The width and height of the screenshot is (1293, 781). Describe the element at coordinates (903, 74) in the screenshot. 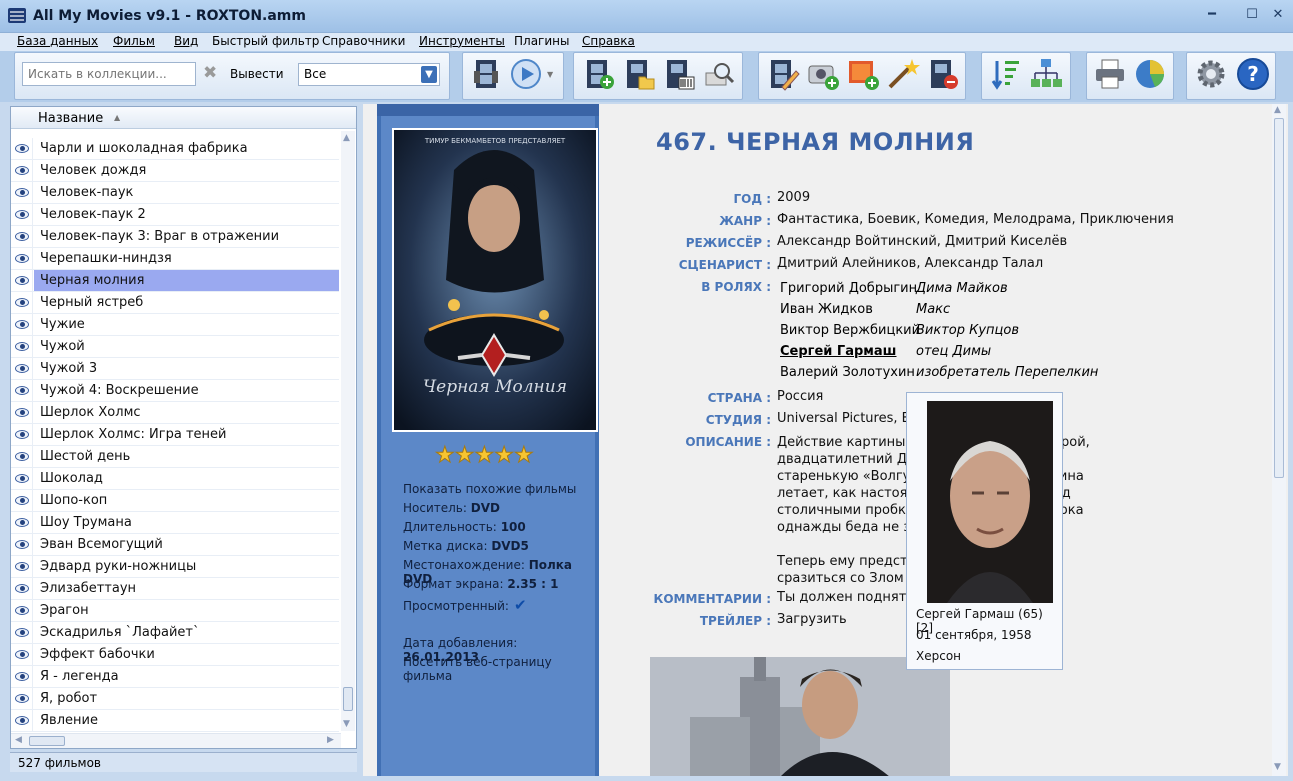

I see `magic-wand-icon` at that location.